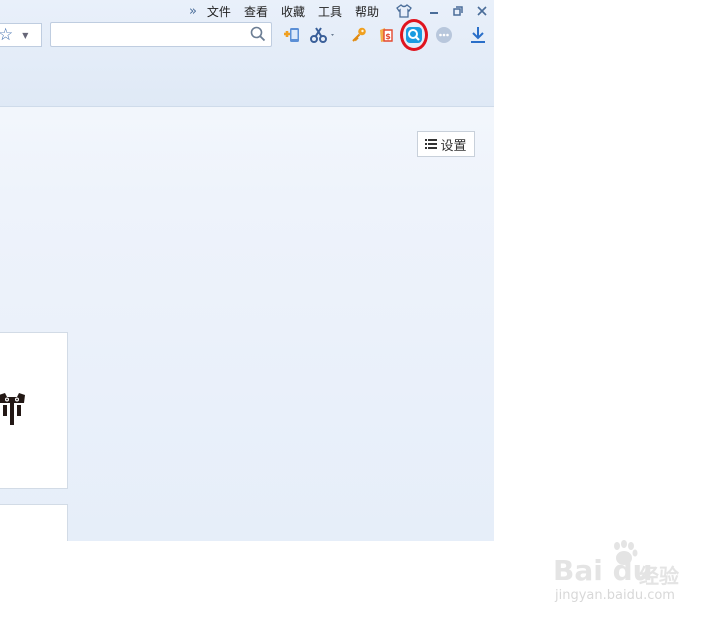 This screenshot has width=726, height=620. Describe the element at coordinates (12, 409) in the screenshot. I see `tmall-cat-logo-icon` at that location.